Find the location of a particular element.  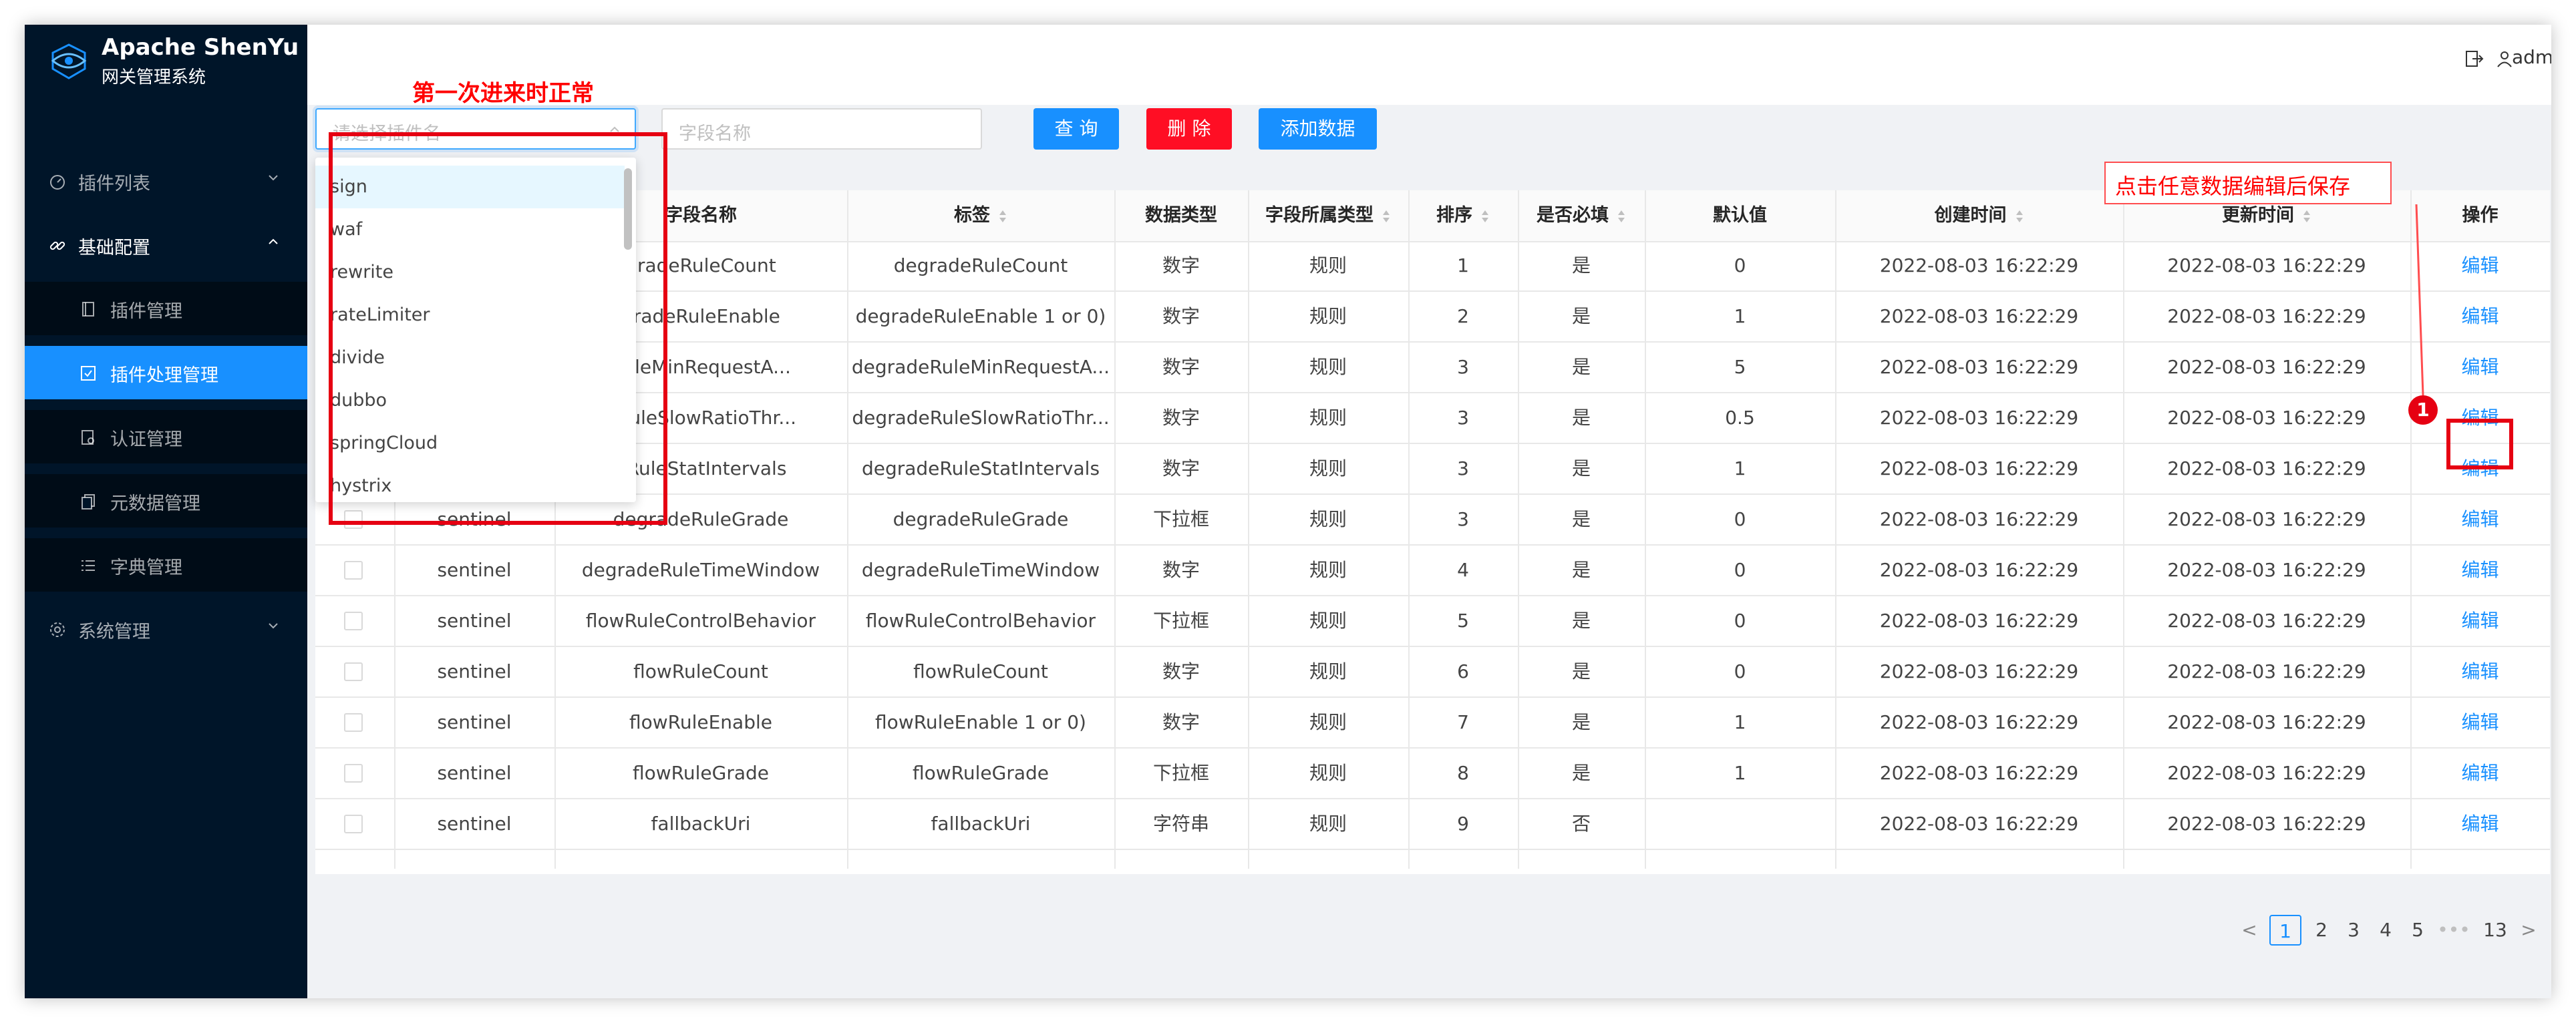

column-header-label: 操作 is located at coordinates (2480, 215).